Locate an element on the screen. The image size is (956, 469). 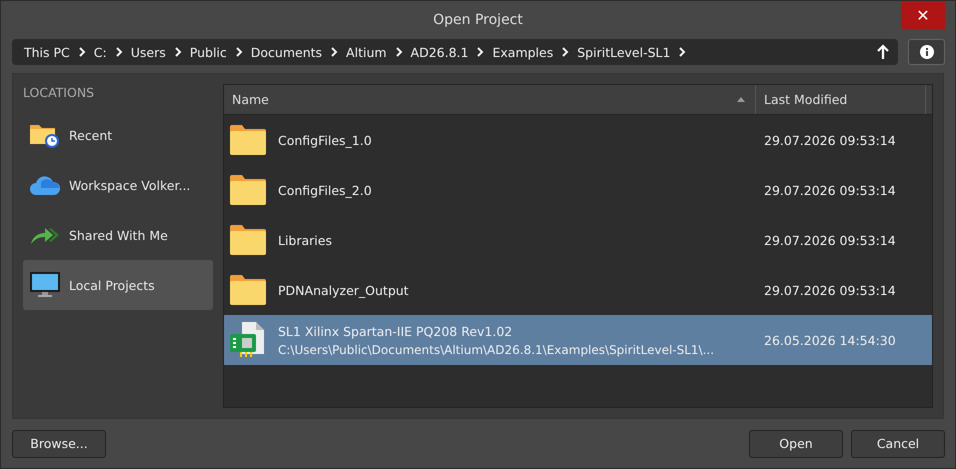
close-button: ✕ is located at coordinates (923, 15).